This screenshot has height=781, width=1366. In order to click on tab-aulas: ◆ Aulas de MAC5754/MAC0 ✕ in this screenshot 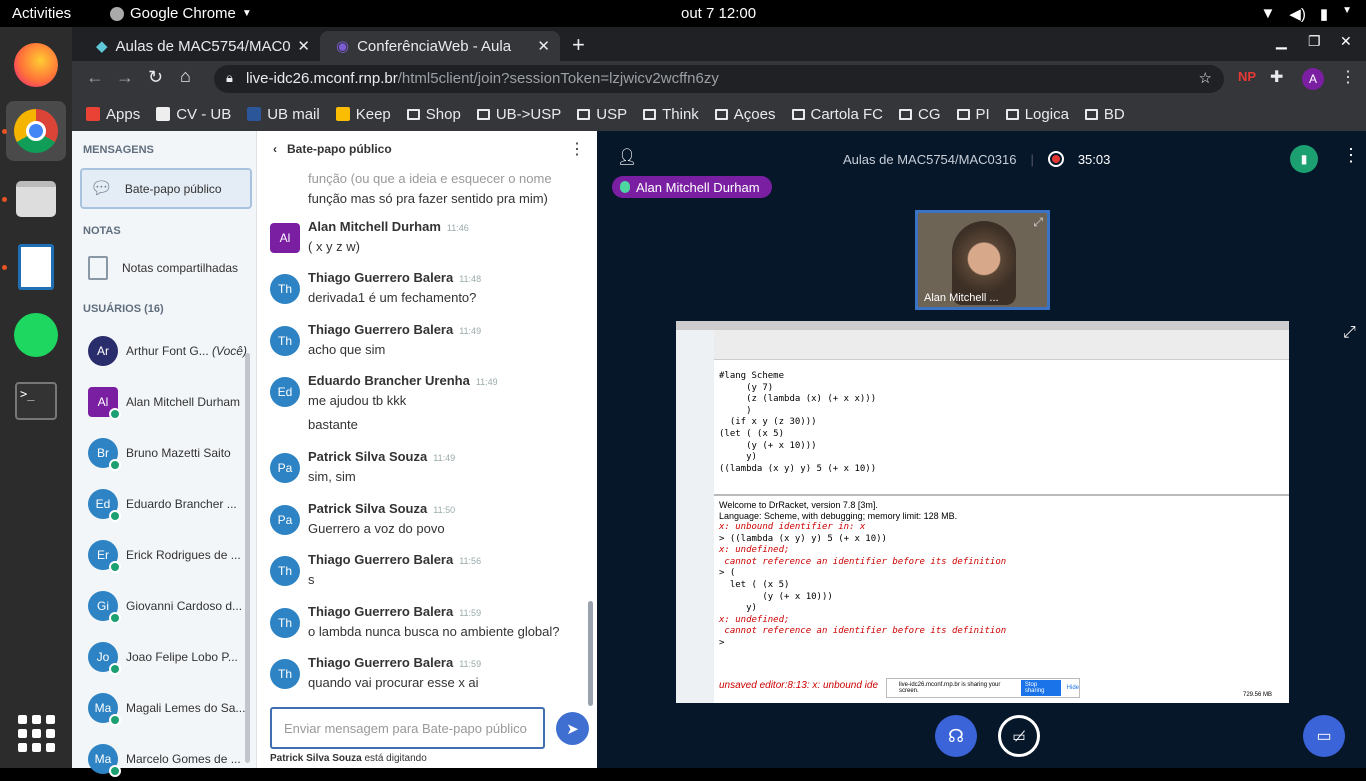, I will do `click(200, 46)`.